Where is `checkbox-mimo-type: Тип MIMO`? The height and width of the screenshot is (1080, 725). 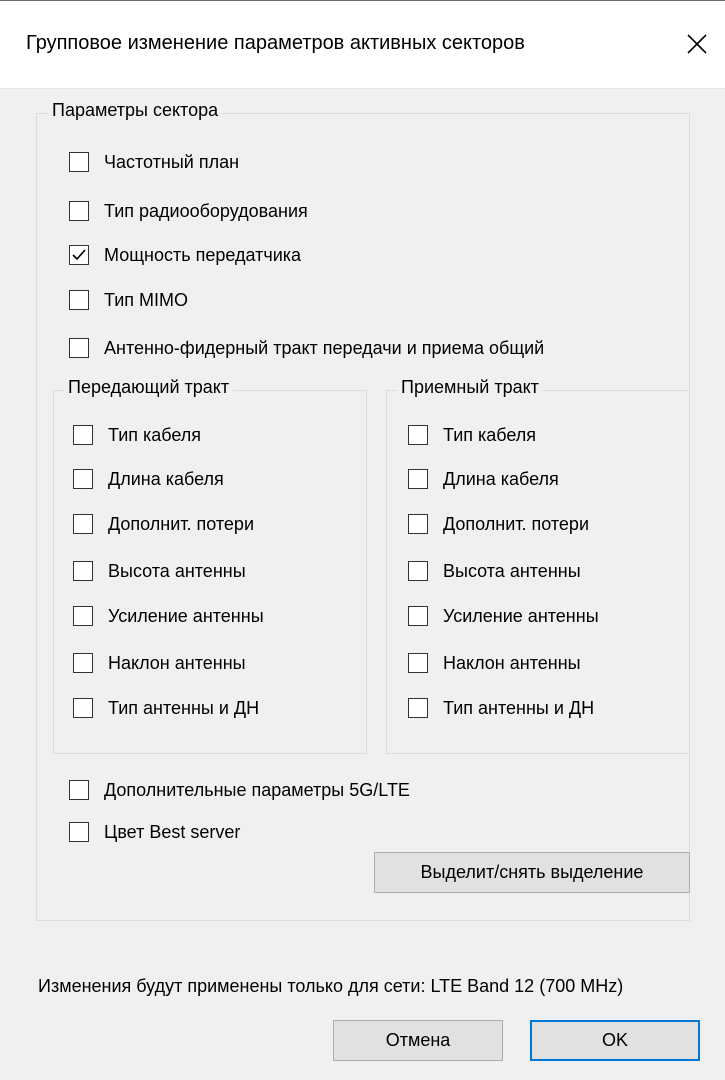
checkbox-mimo-type: Тип MIMO is located at coordinates (128, 300).